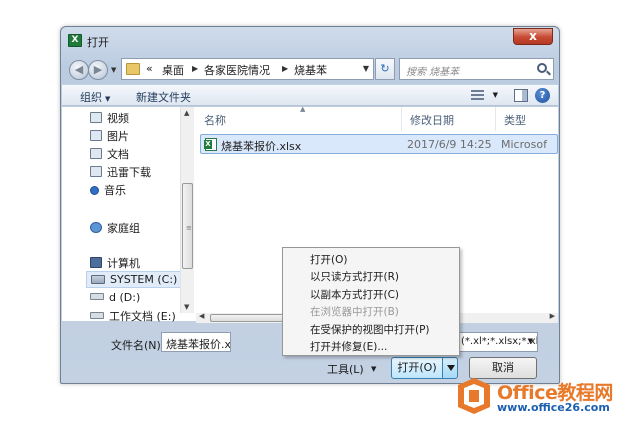 This screenshot has width=621, height=424. Describe the element at coordinates (354, 276) in the screenshot. I see `menu-item-open-read-only: 以只读方式打开(R)` at that location.